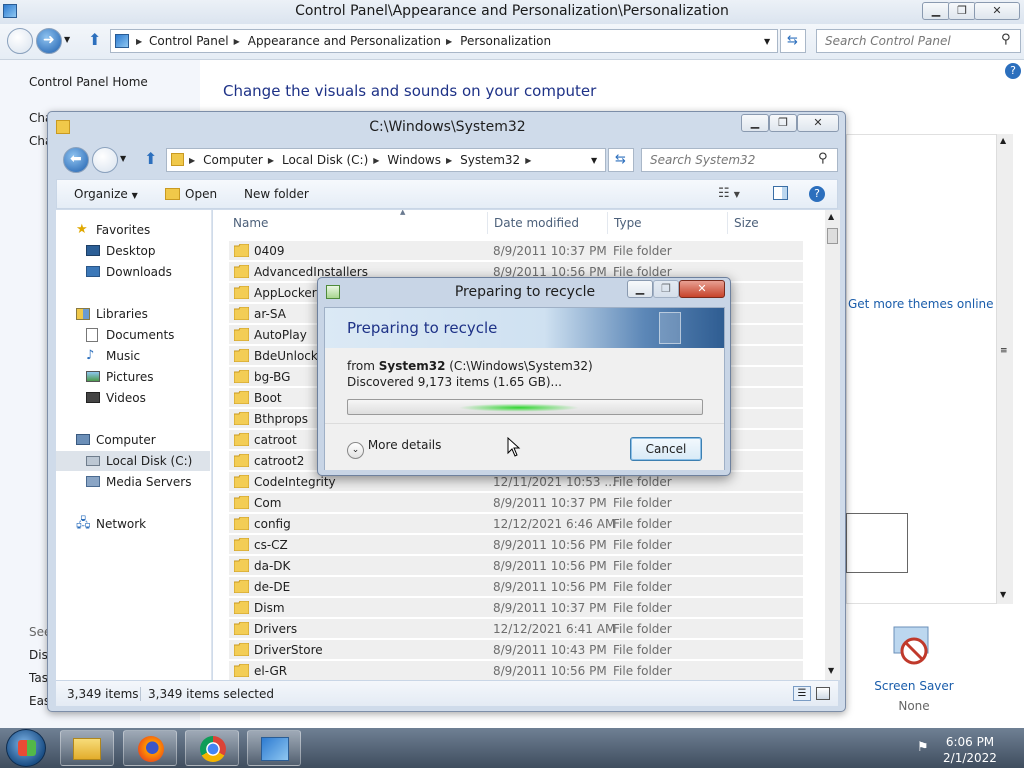 The image size is (1024, 768). I want to click on breadcrumb-computer: Computer, so click(233, 160).